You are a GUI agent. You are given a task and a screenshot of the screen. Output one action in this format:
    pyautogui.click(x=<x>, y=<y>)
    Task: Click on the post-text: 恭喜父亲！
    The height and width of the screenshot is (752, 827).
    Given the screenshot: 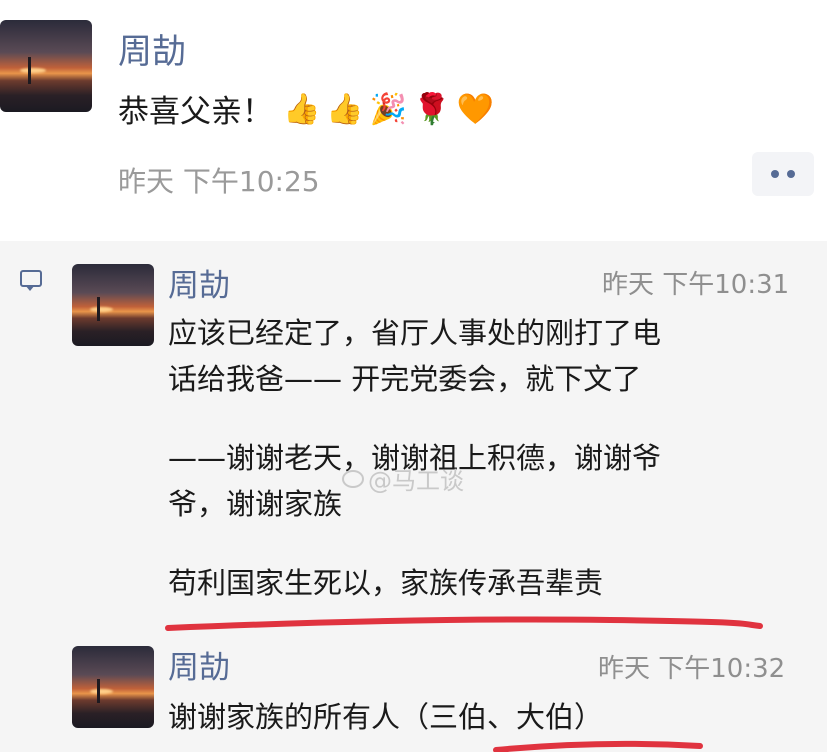 What is the action you would take?
    pyautogui.click(x=195, y=112)
    